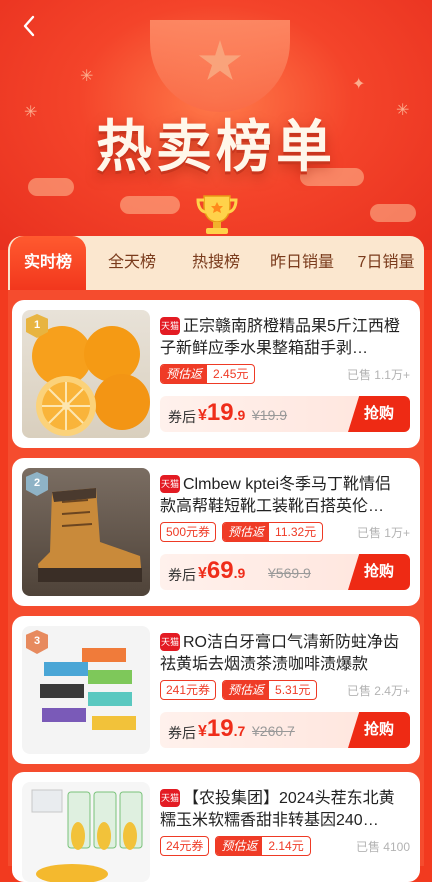  I want to click on estimate-value: 2.45元, so click(231, 374).